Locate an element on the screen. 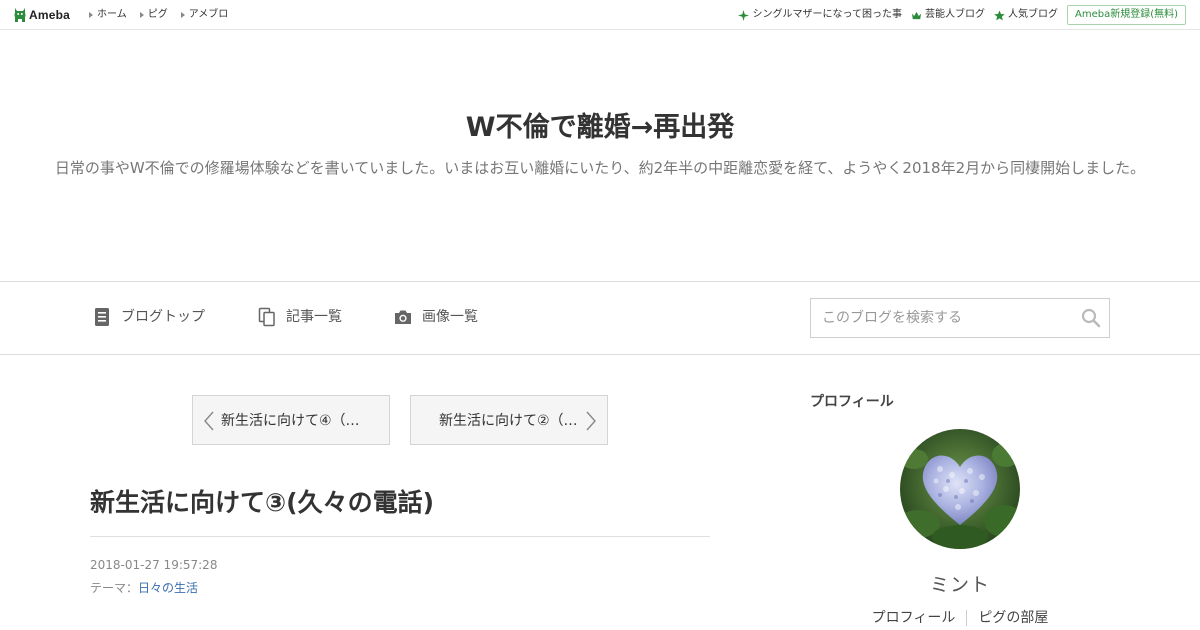  ameba-logo: Ameba is located at coordinates (41, 15).